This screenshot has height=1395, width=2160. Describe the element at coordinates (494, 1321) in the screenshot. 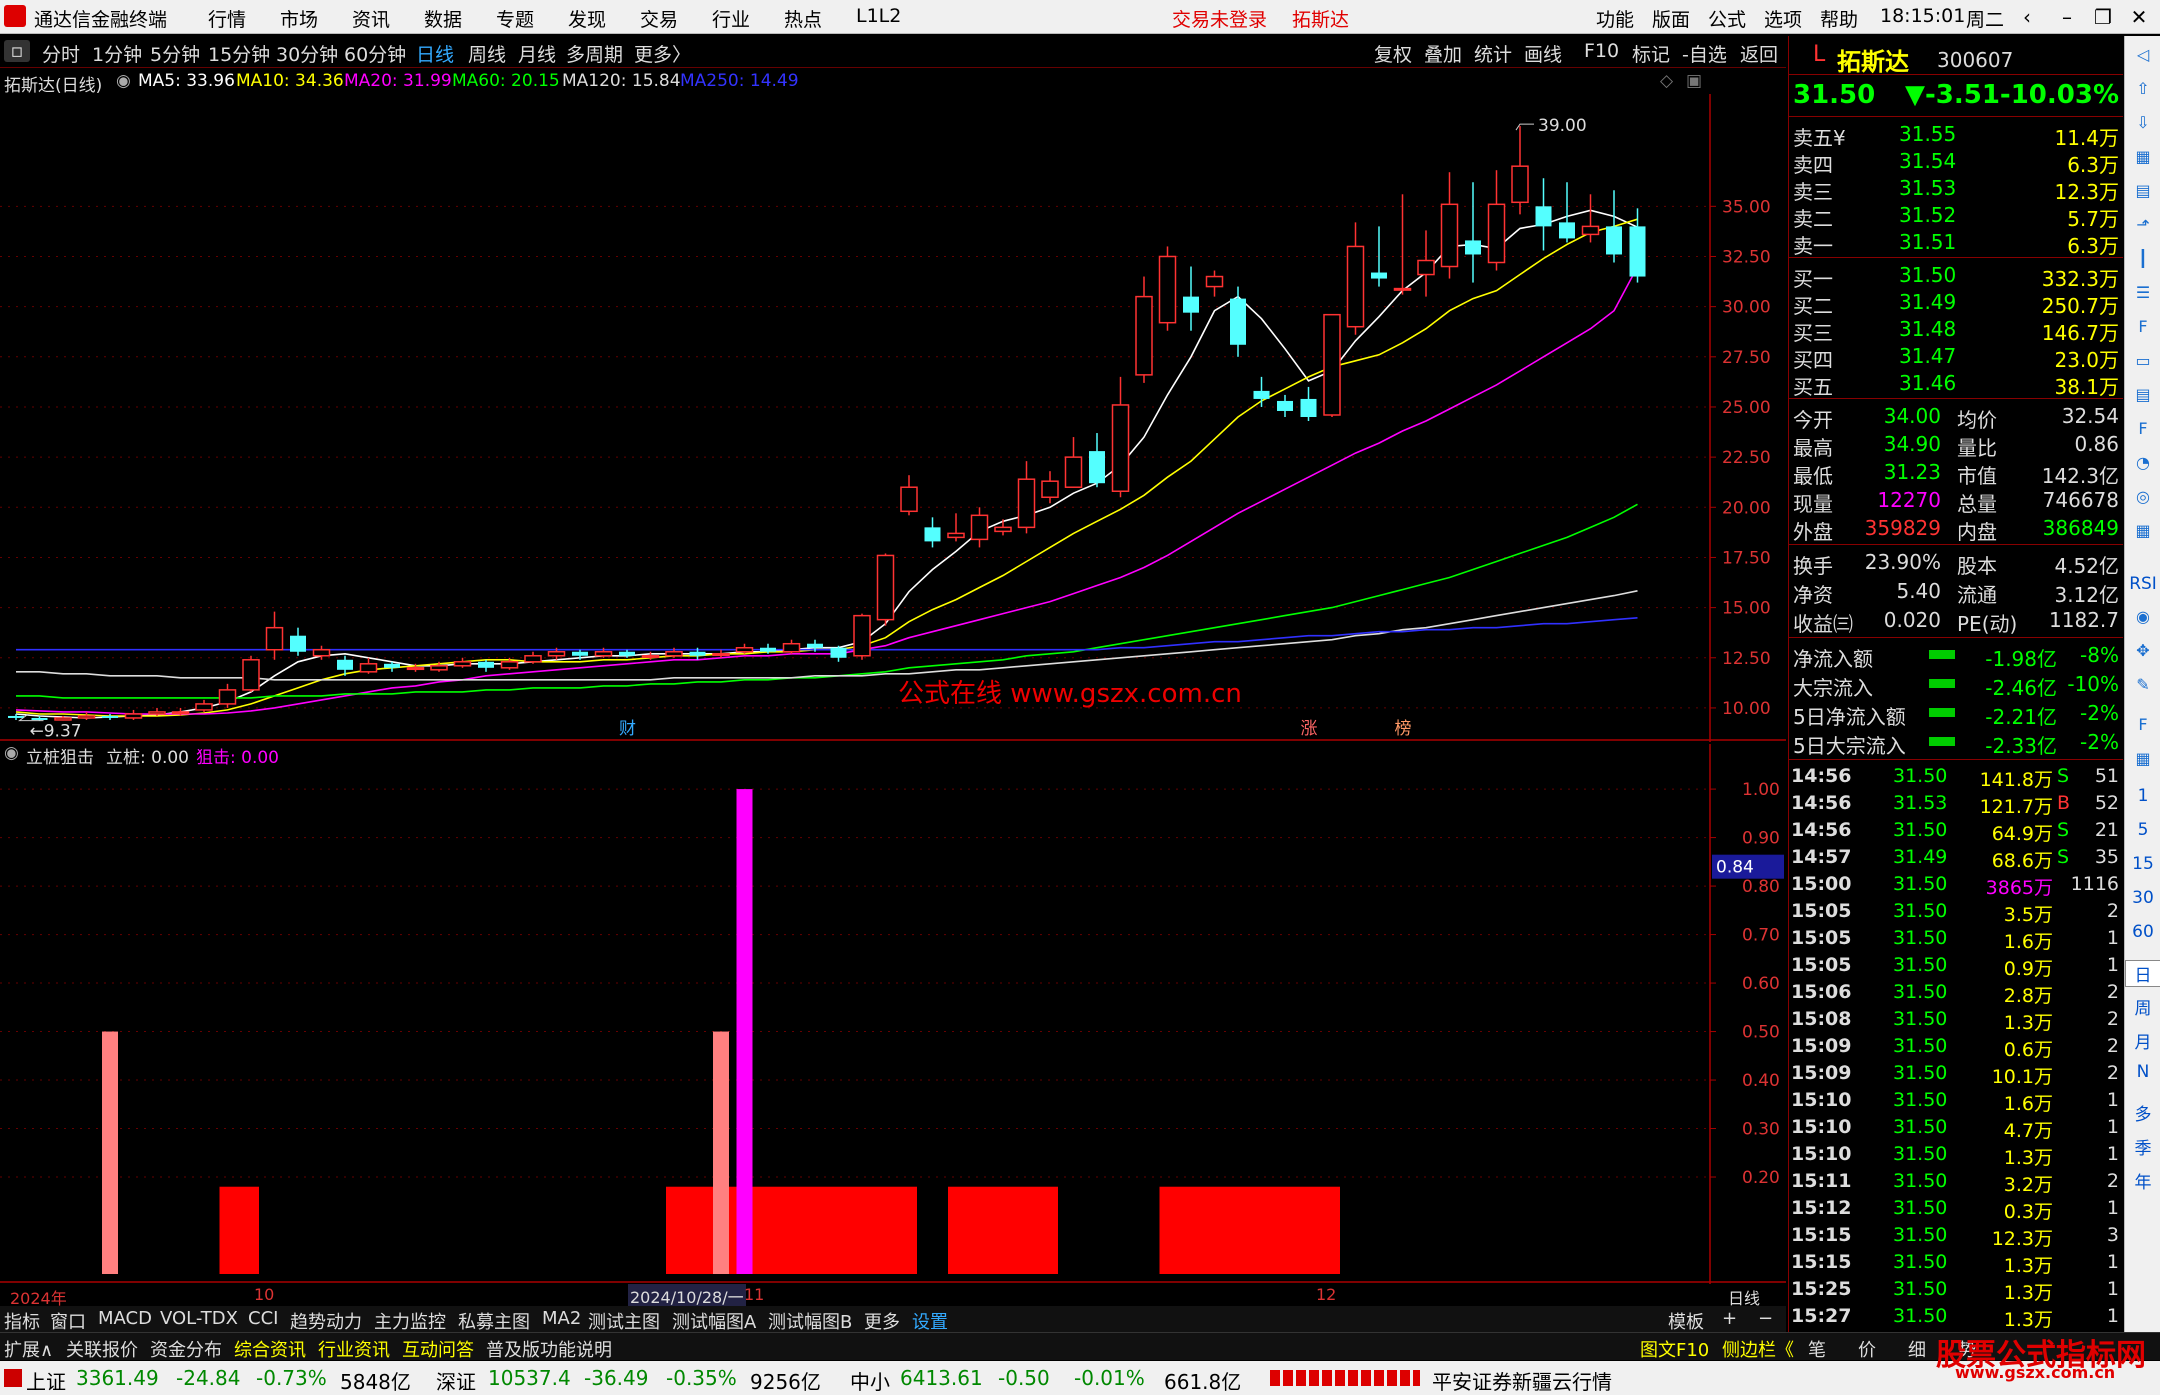

I see `tab-simu: 私募主图` at that location.